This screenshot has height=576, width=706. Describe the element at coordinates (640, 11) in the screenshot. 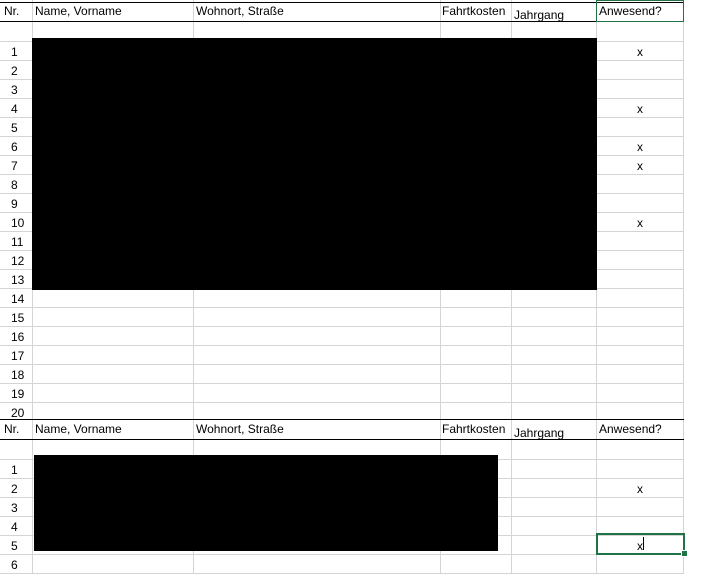

I see `header-cell-outline` at that location.